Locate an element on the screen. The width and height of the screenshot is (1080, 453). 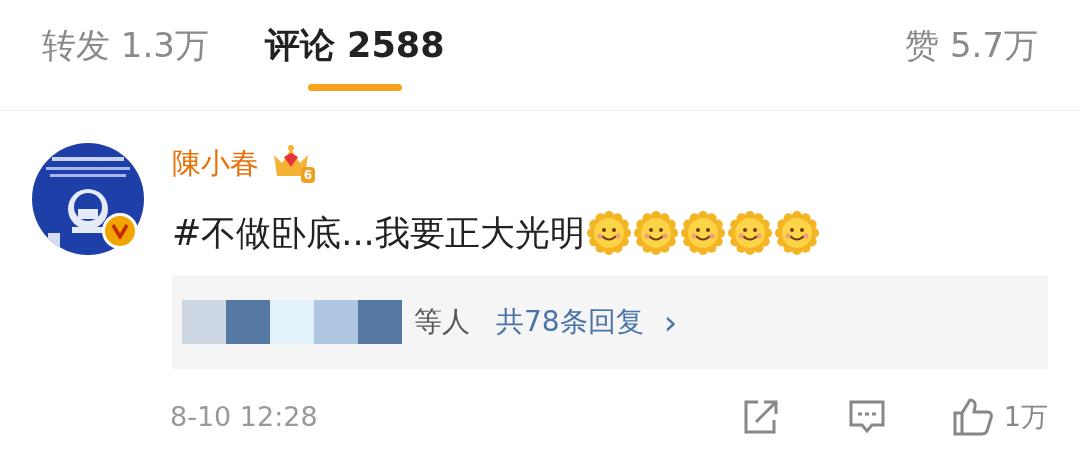
timestamp: 8-10 12:28 is located at coordinates (244, 416).